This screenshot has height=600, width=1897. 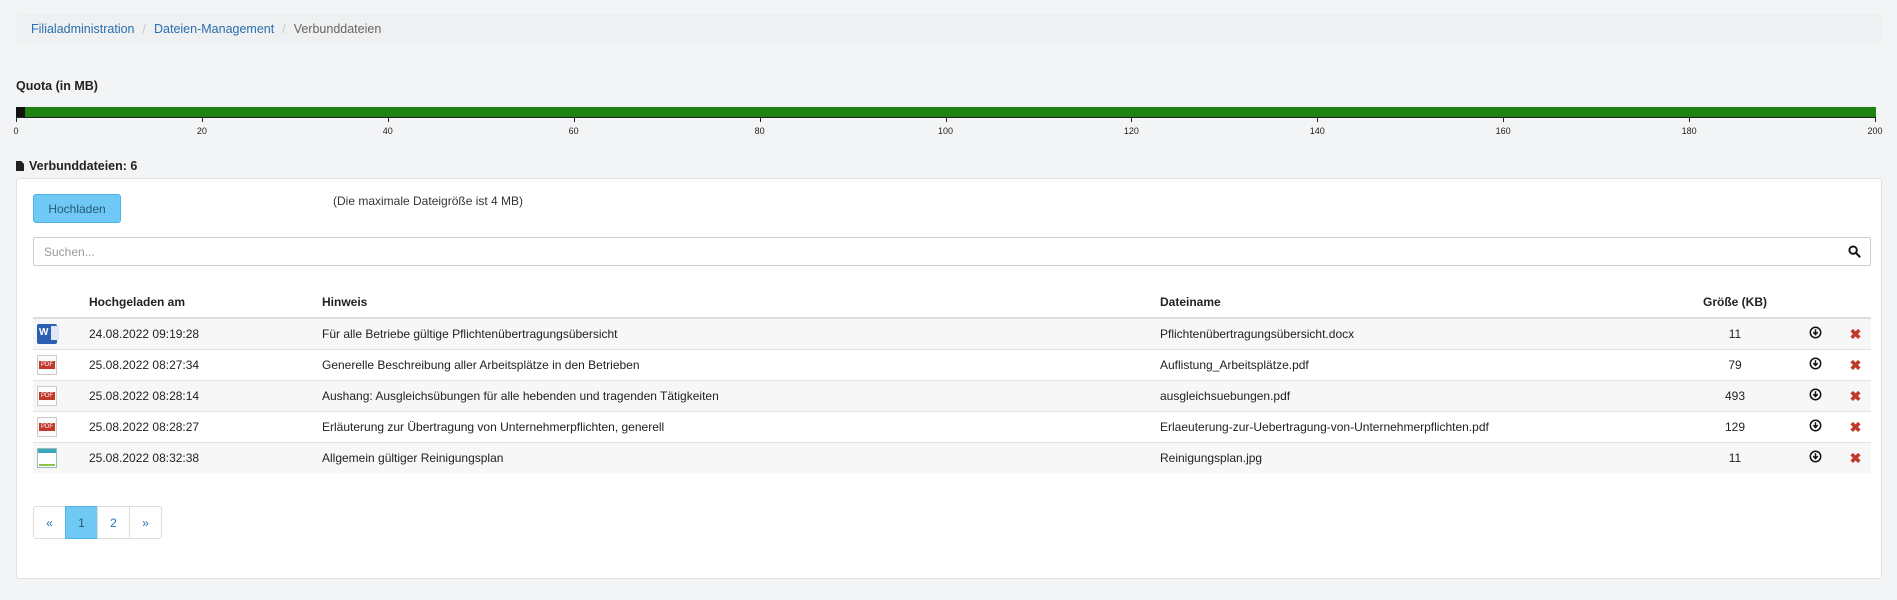 What do you see at coordinates (1131, 131) in the screenshot?
I see `quota-tick-label: 120` at bounding box center [1131, 131].